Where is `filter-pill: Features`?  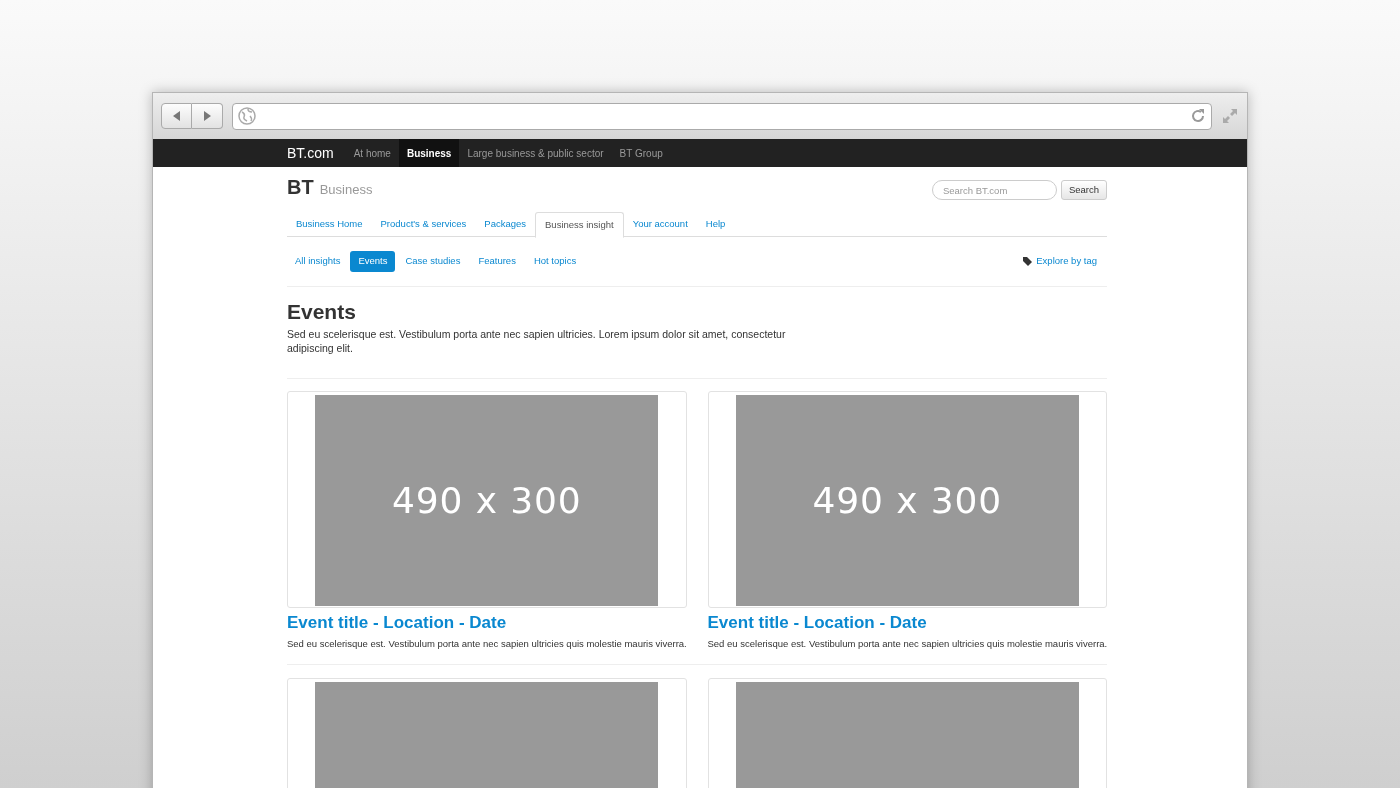
filter-pill: Features is located at coordinates (497, 261).